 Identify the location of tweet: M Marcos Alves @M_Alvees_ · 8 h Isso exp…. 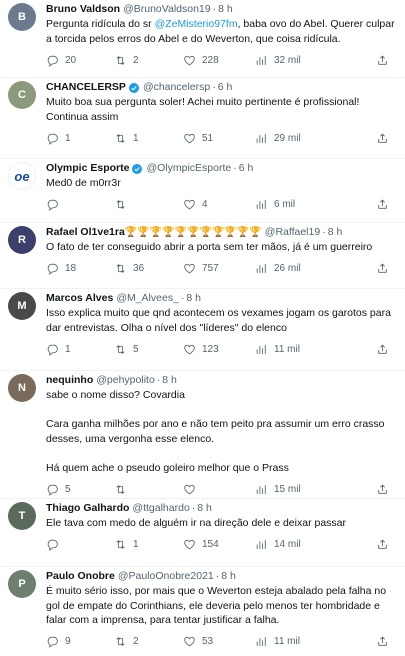
(202, 330).